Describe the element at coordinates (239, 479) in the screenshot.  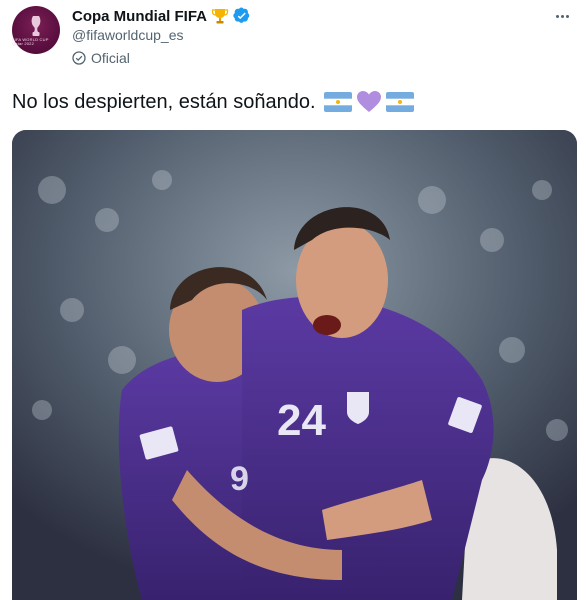
I see `jersey-number-9: 9` at that location.